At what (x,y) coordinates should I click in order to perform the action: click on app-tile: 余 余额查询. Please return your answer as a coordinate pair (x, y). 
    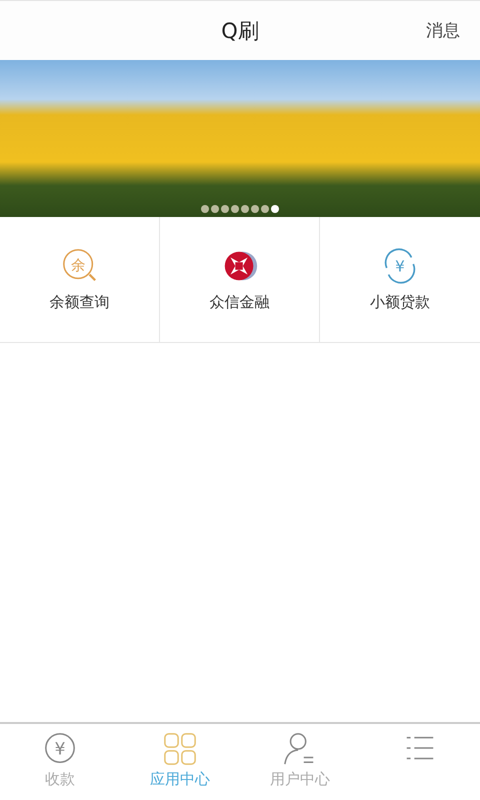
    Looking at the image, I should click on (80, 279).